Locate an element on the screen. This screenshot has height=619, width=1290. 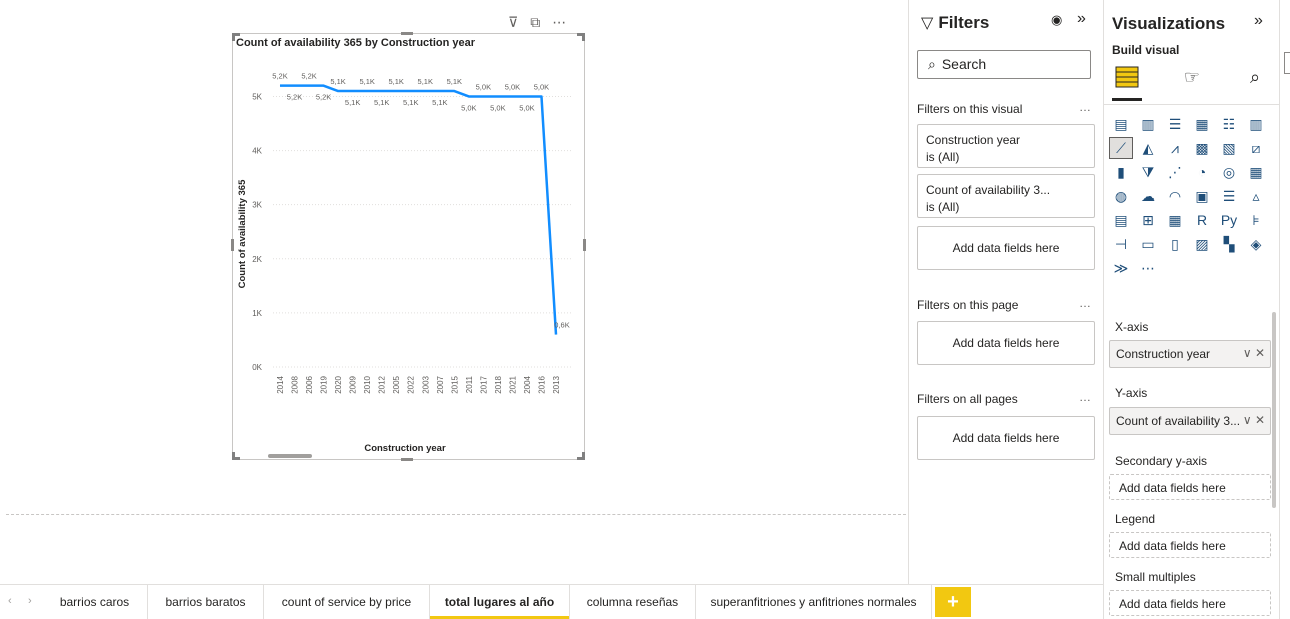
data-pane-collapsed is located at coordinates (1284, 309).